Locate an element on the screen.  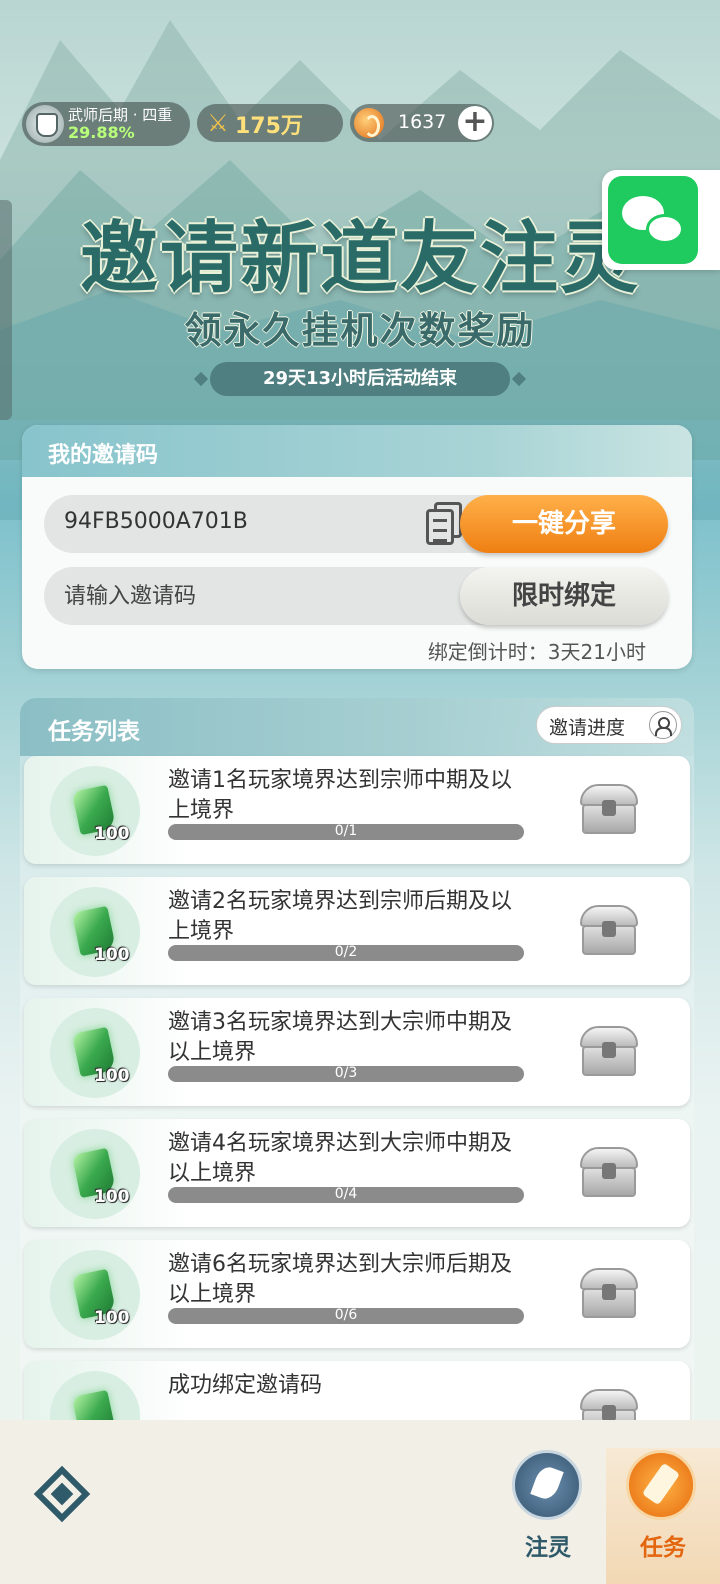
task-progress-bar: 0/6 is located at coordinates (346, 1315).